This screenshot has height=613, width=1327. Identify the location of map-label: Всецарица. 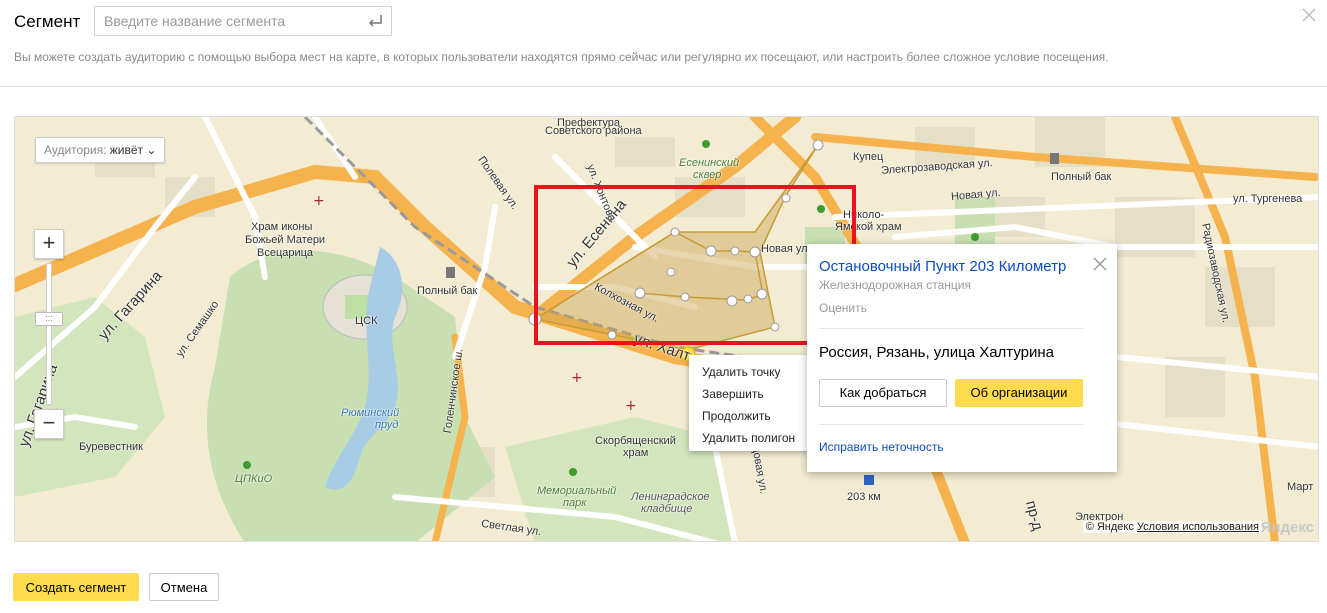
(285, 253).